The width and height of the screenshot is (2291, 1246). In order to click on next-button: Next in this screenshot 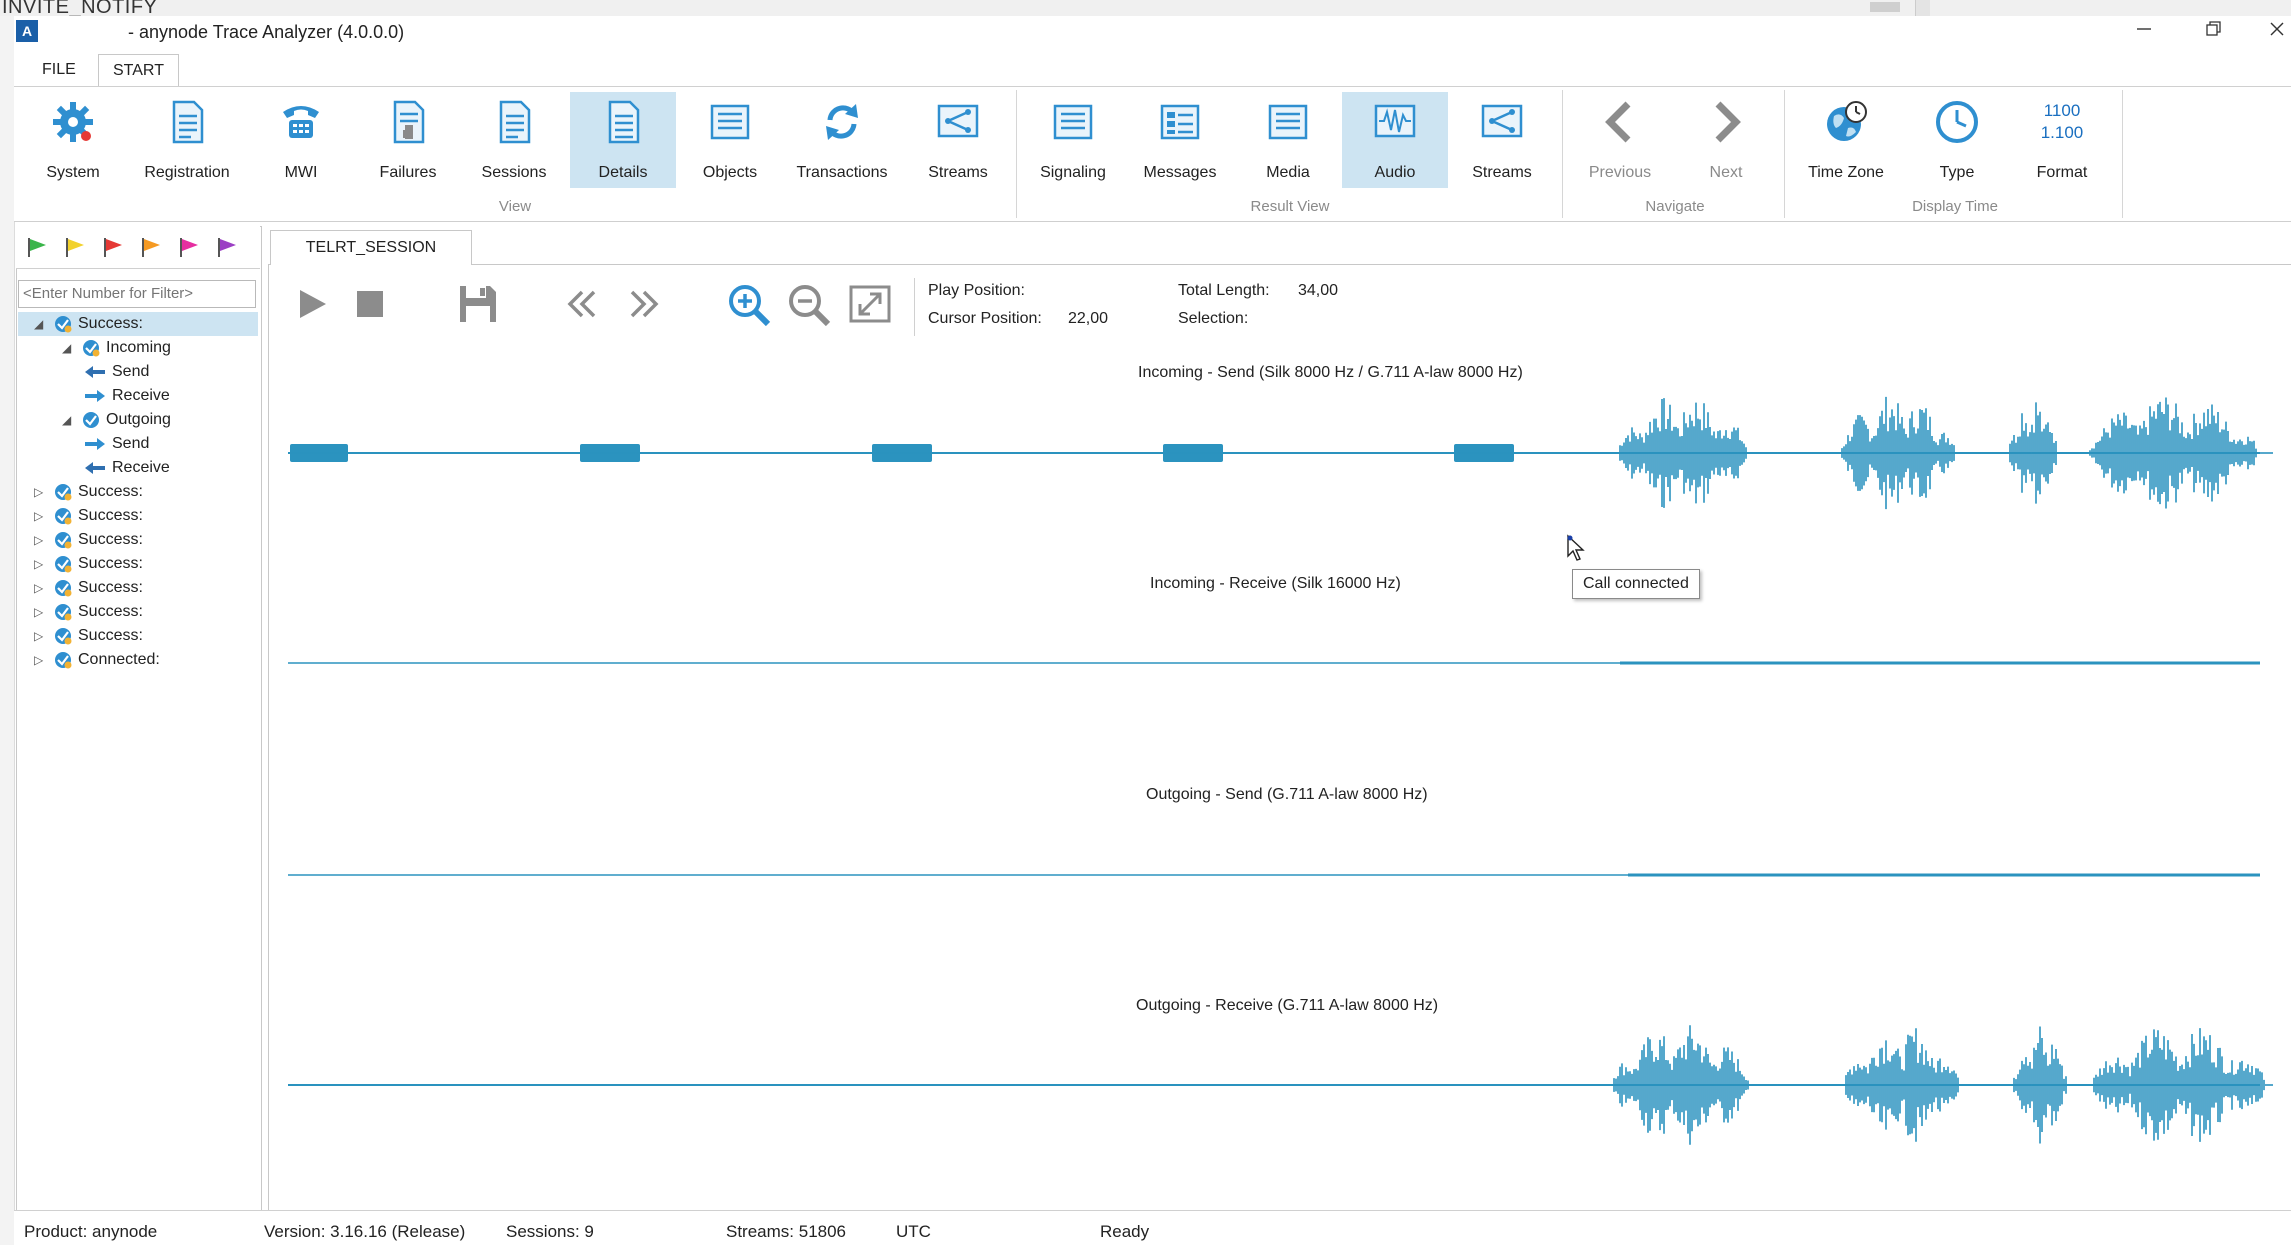, I will do `click(1726, 140)`.